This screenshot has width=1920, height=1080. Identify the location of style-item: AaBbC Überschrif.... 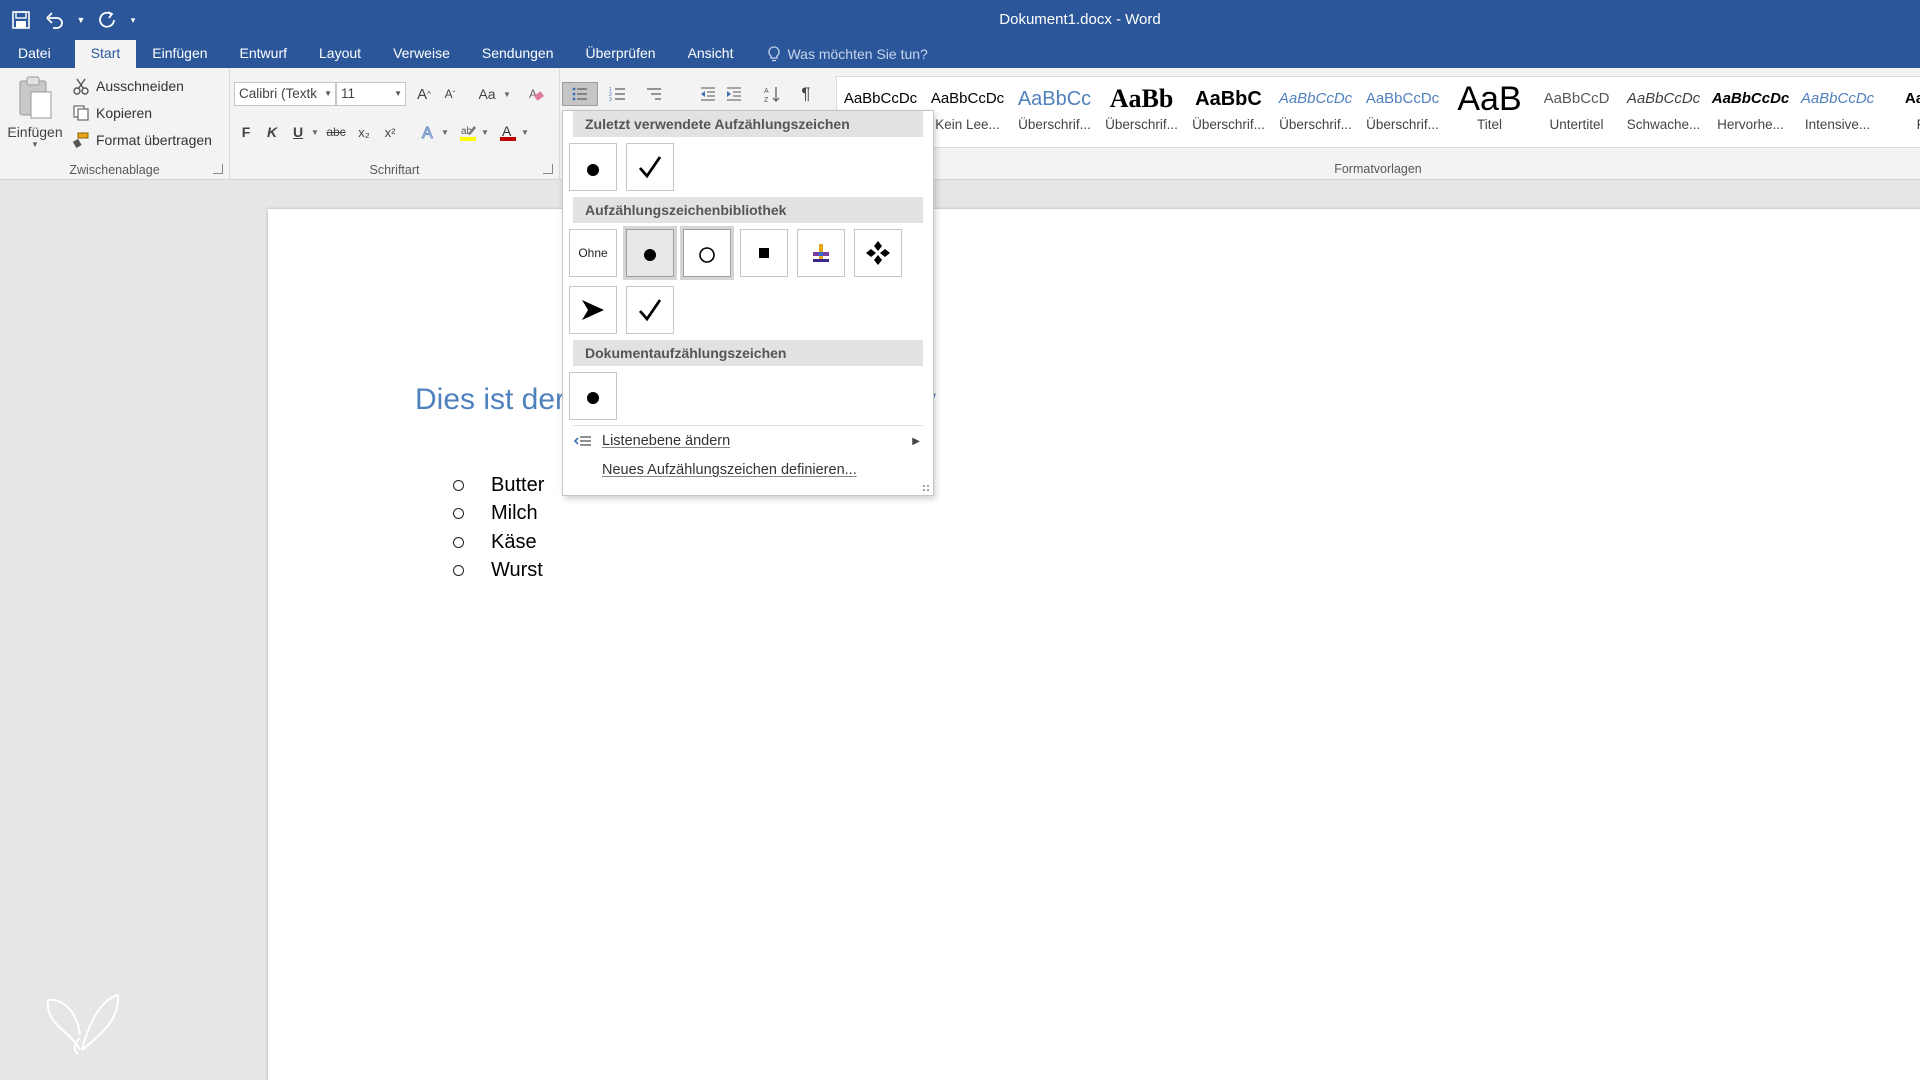
(1228, 112).